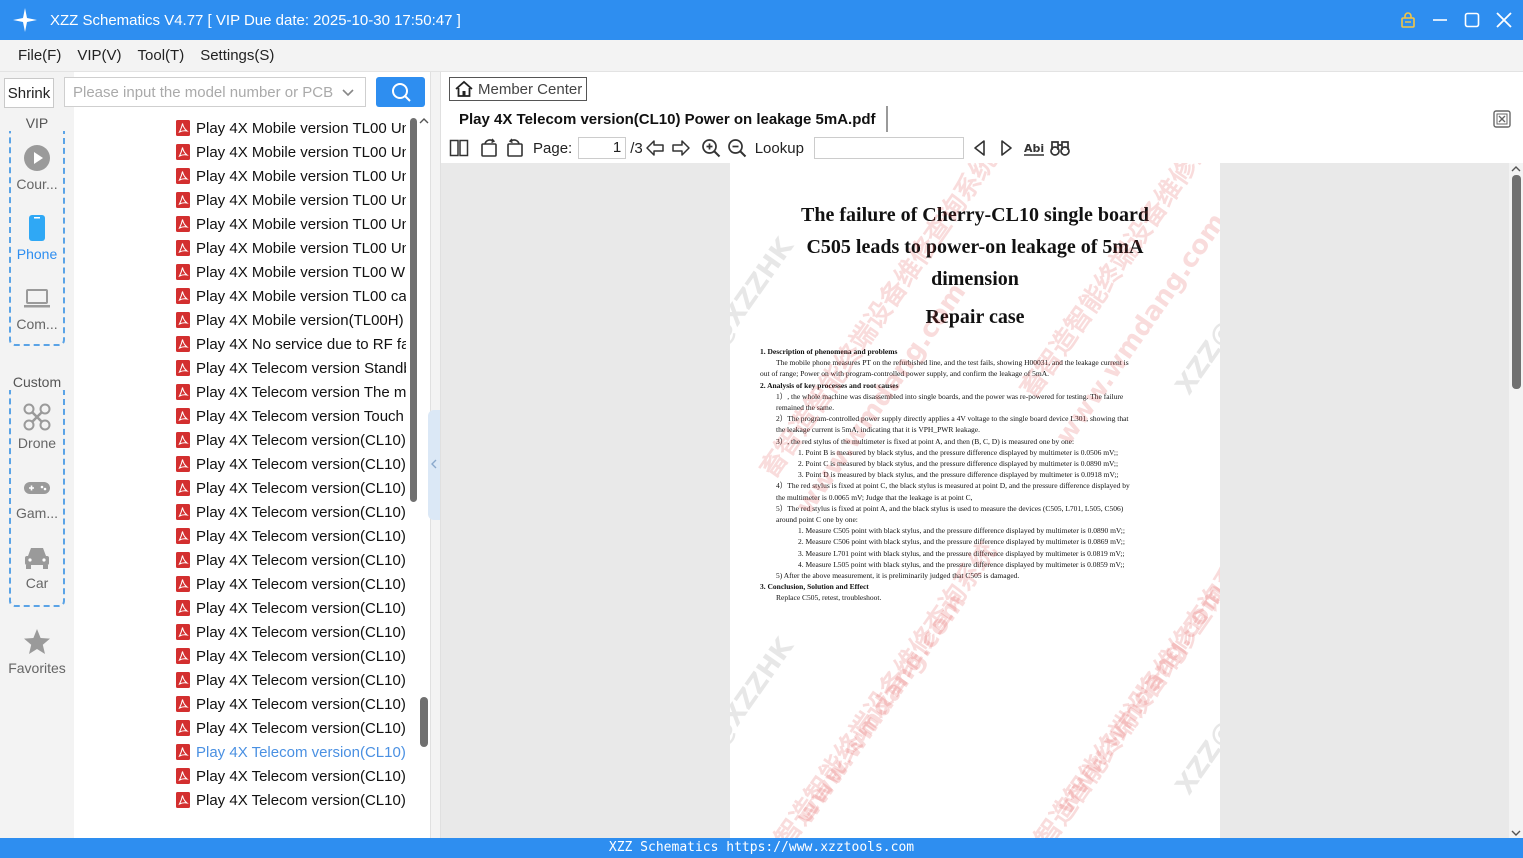  What do you see at coordinates (37, 488) in the screenshot?
I see `gamepad-icon` at bounding box center [37, 488].